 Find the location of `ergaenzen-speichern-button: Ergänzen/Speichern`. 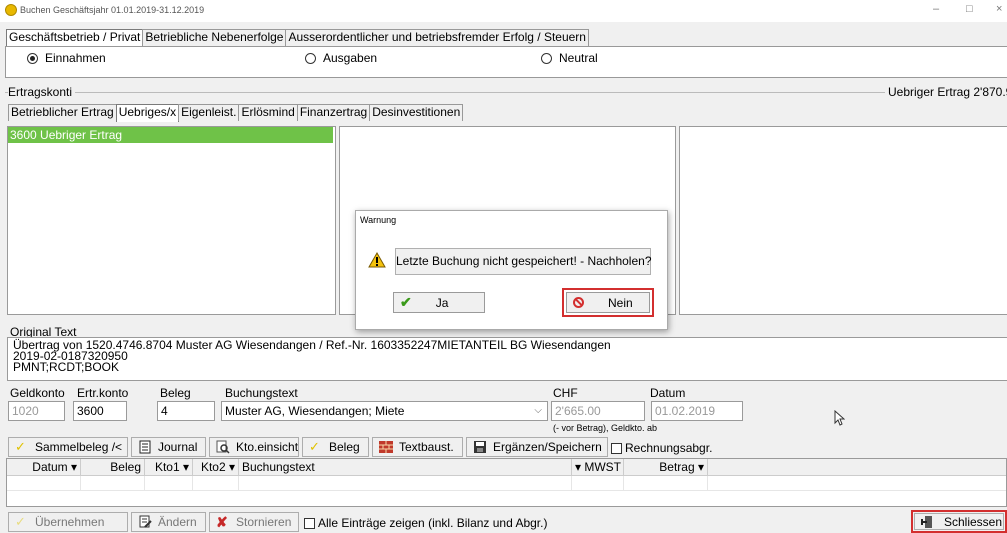

ergaenzen-speichern-button: Ergänzen/Speichern is located at coordinates (537, 447).